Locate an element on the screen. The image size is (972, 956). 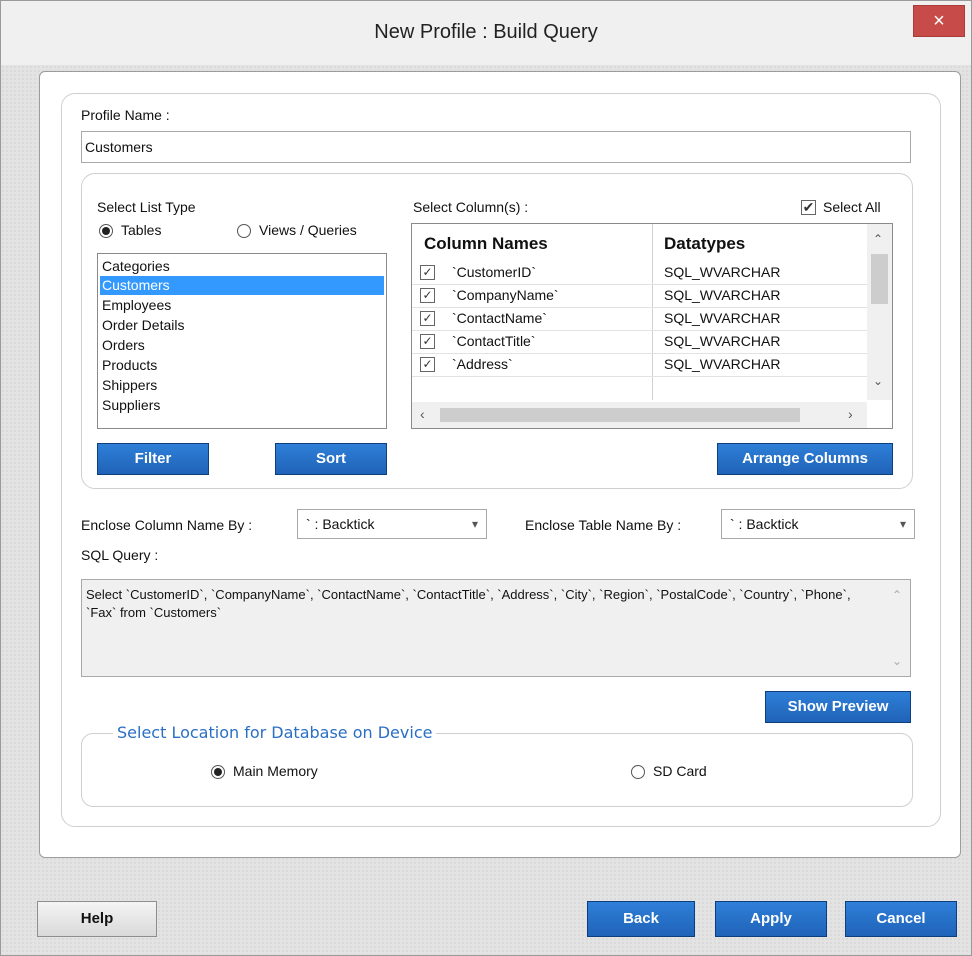
list-item: Shippers is located at coordinates (242, 385).